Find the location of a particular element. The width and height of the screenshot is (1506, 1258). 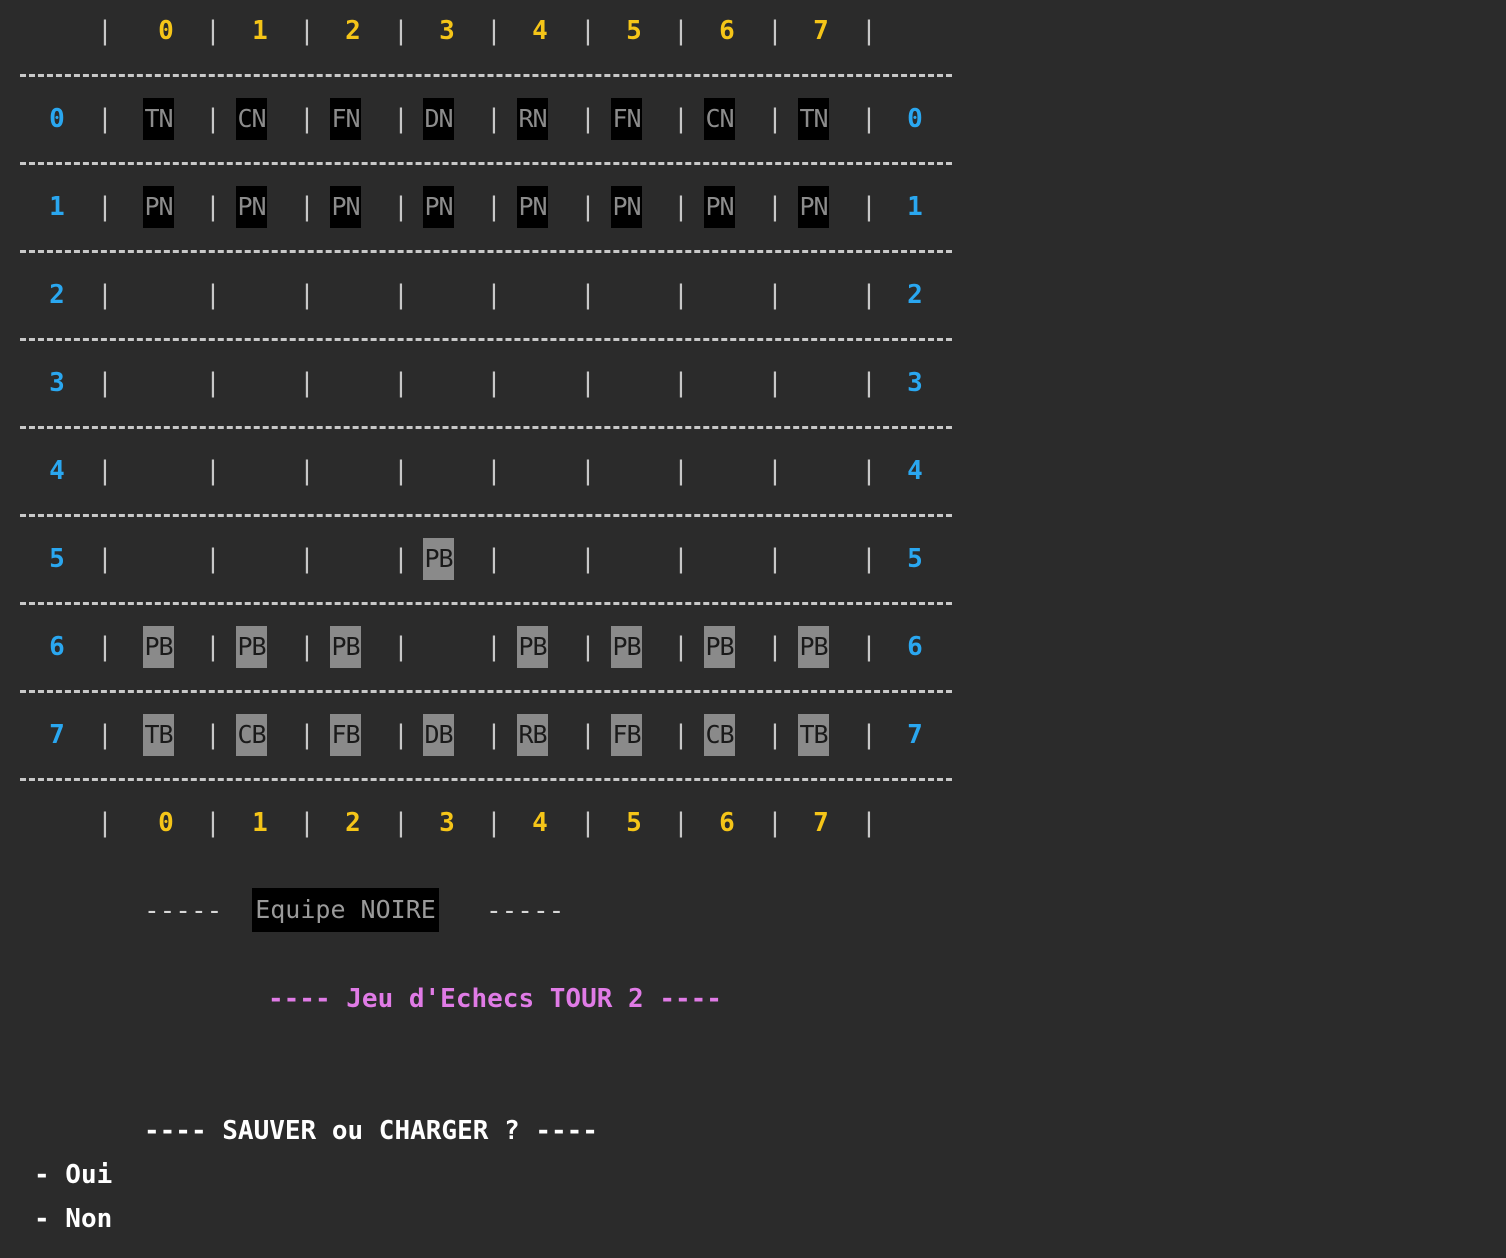

row-label-right: 5 is located at coordinates (915, 559).